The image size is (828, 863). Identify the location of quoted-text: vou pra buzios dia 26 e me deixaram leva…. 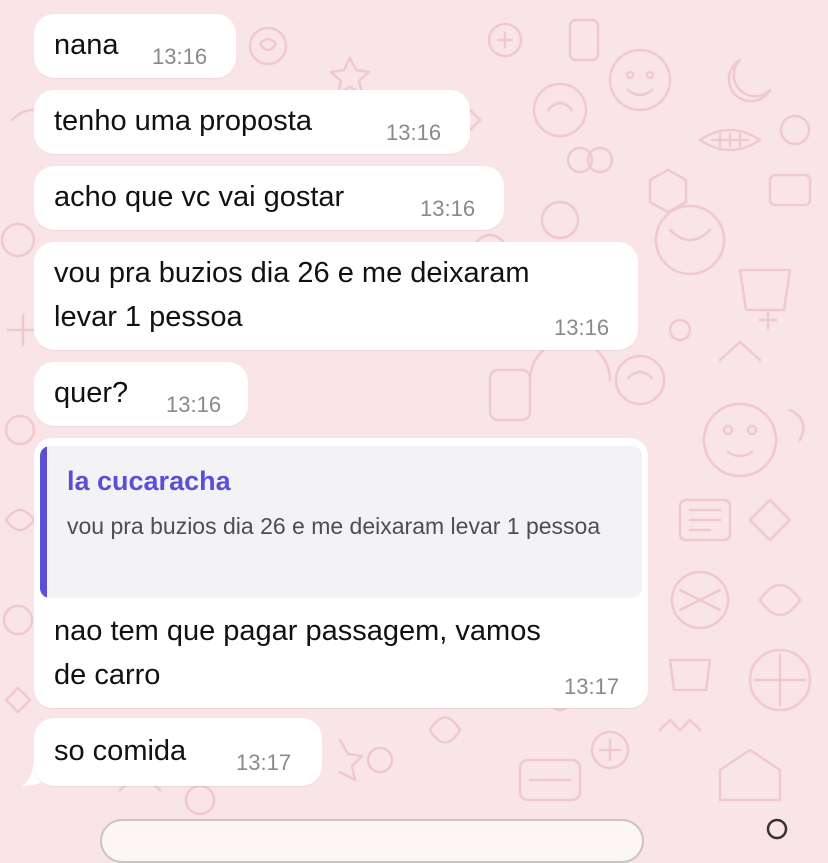
(334, 526).